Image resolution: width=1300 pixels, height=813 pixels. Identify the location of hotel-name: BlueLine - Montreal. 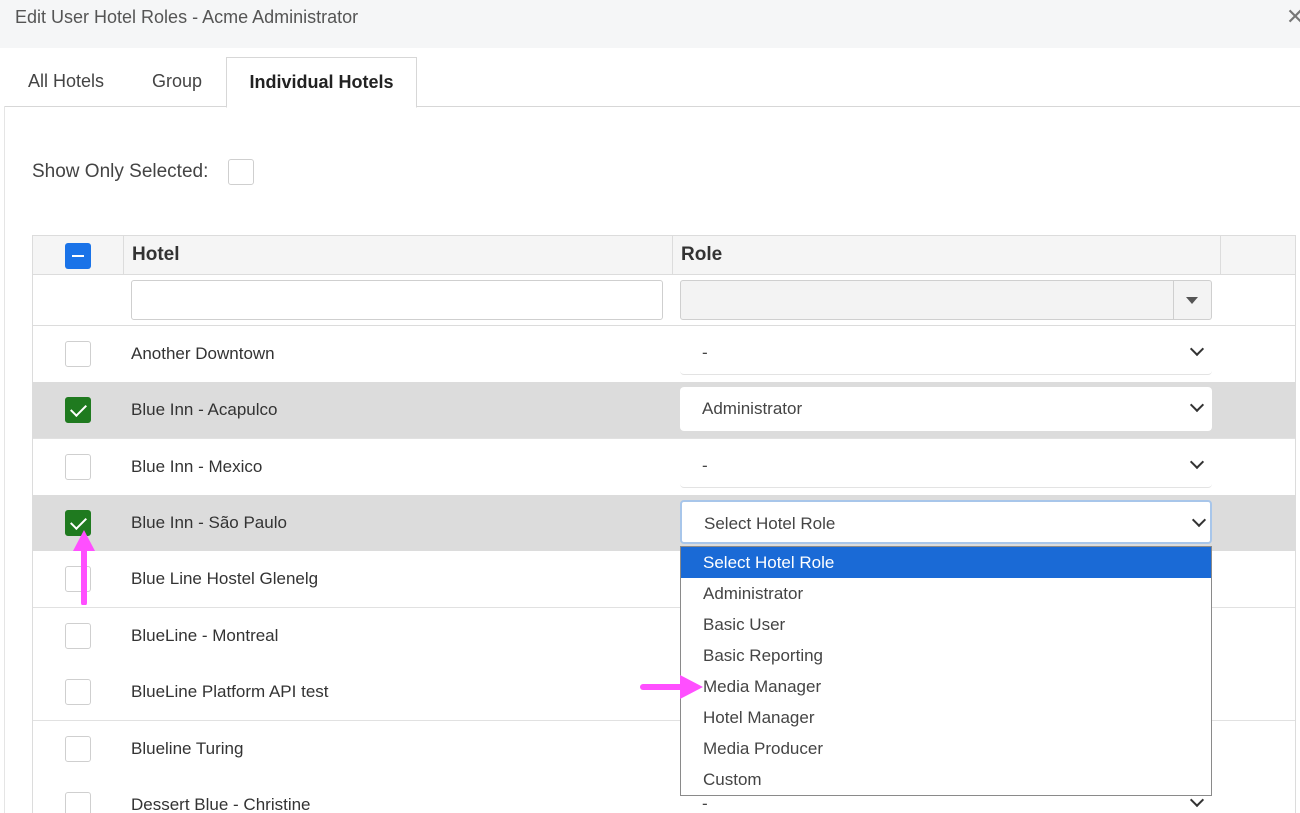
(205, 635).